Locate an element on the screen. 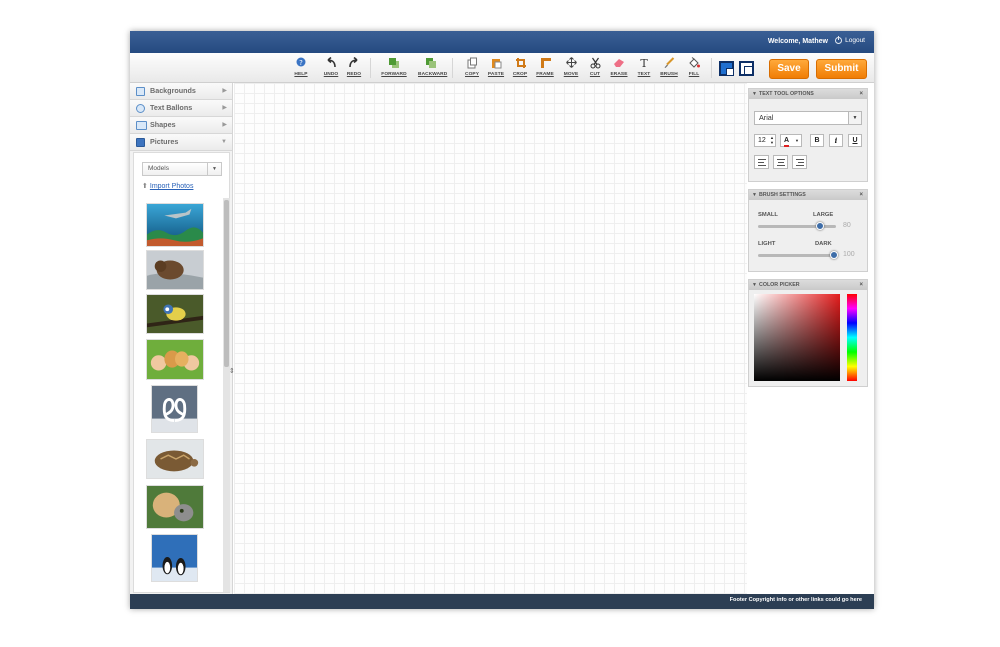 The width and height of the screenshot is (1000, 647). sidebar-item-shapes: Shapes ▶ is located at coordinates (181, 125).